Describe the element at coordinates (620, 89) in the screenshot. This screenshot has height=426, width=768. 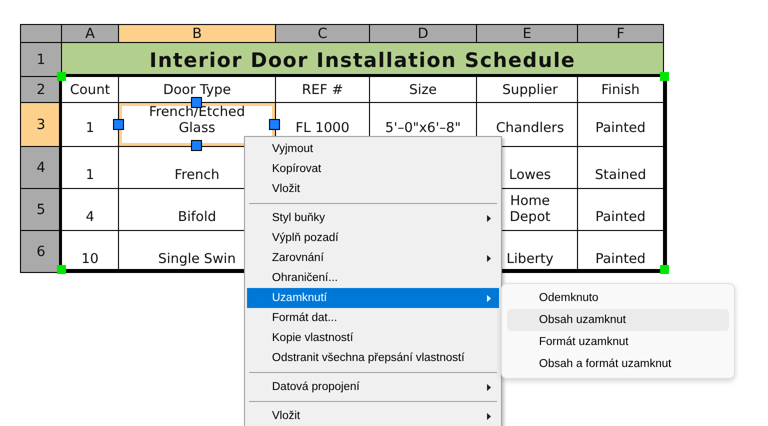
I see `column-heading: Finish` at that location.